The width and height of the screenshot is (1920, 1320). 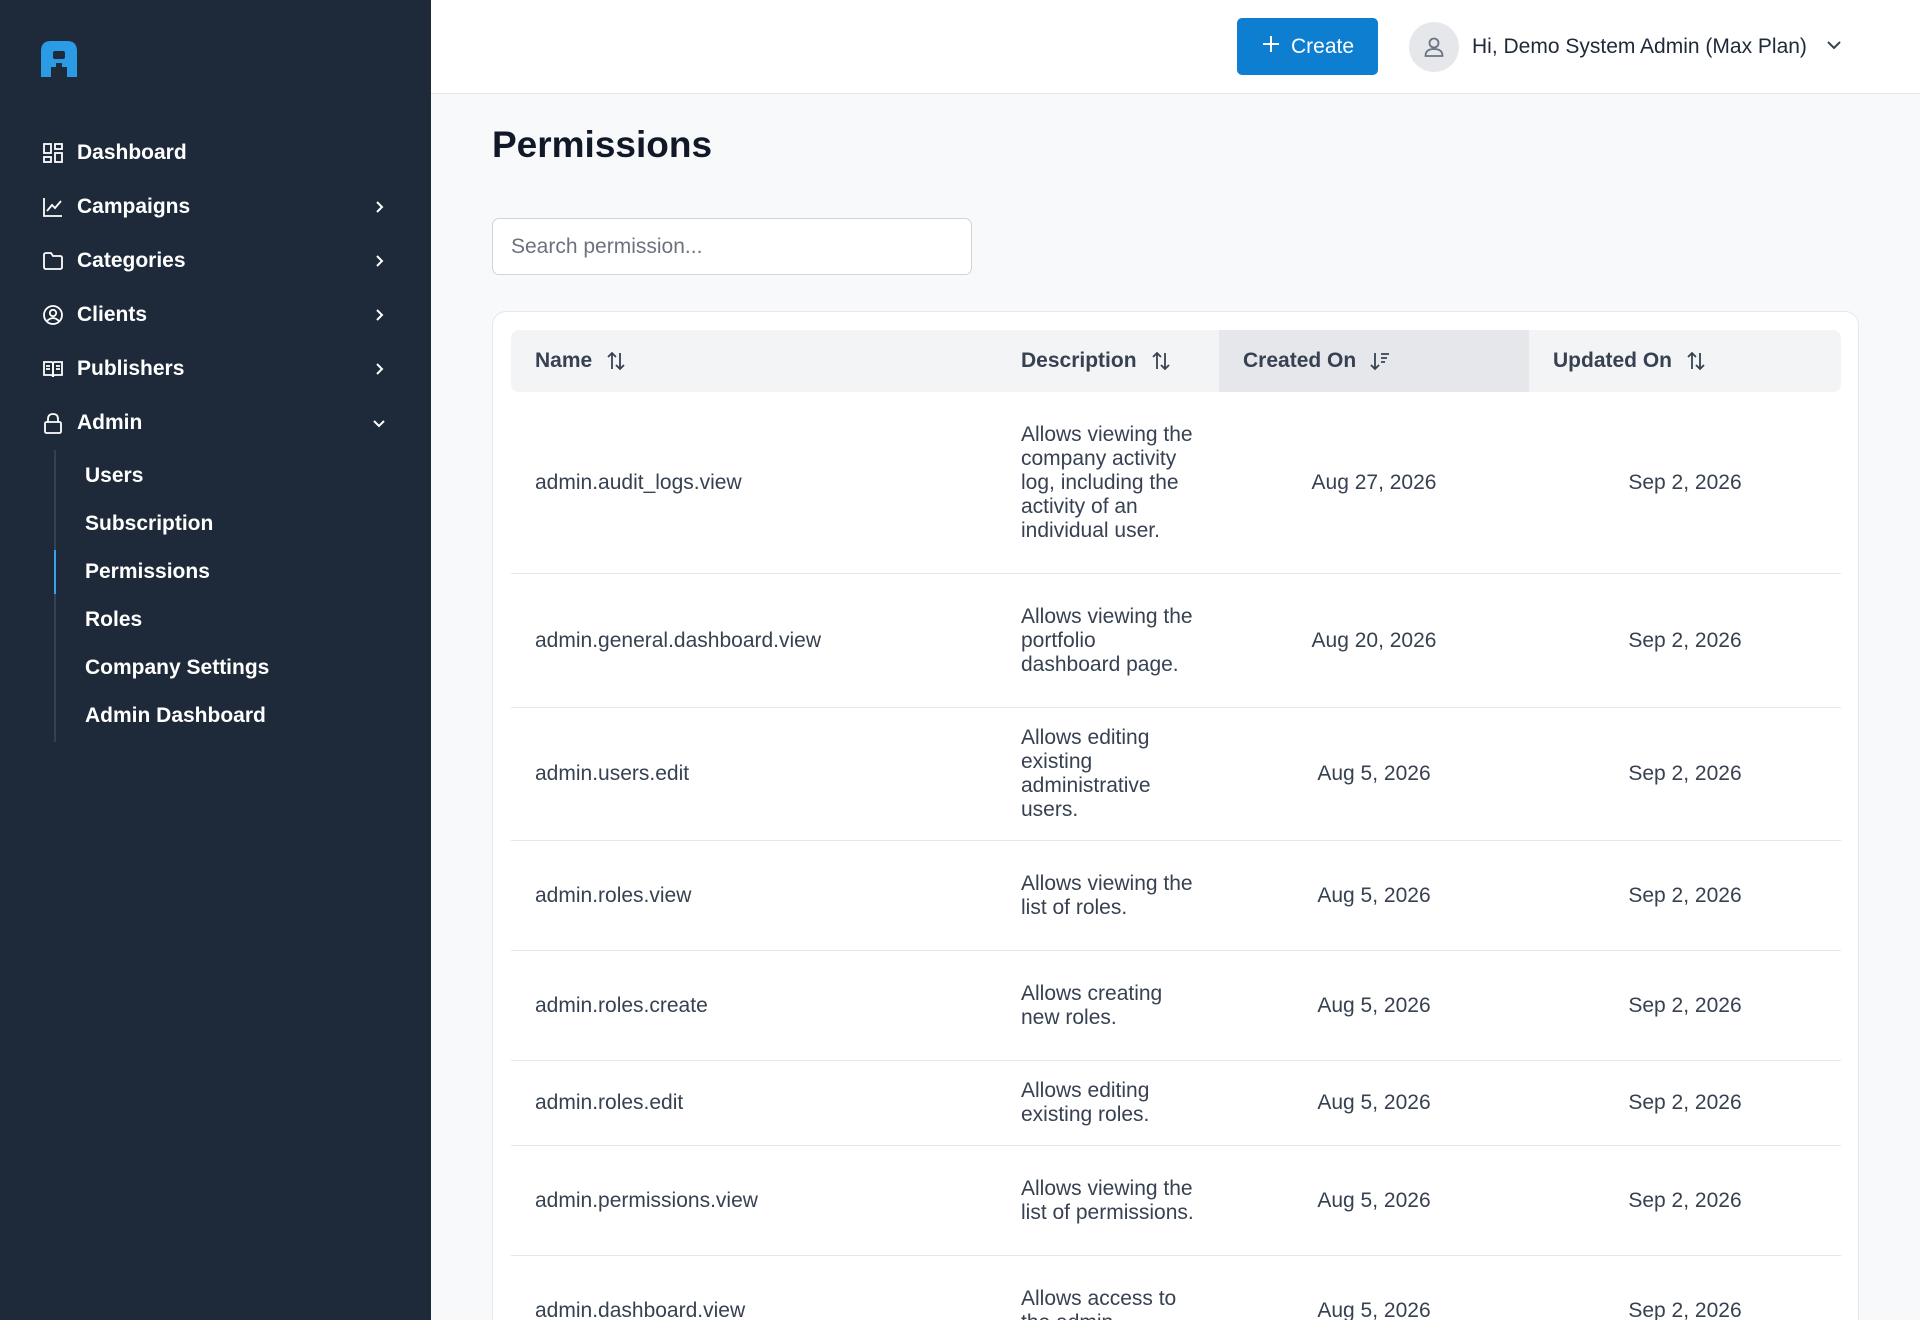 I want to click on sidebar-item-clients: Clients, so click(x=215, y=315).